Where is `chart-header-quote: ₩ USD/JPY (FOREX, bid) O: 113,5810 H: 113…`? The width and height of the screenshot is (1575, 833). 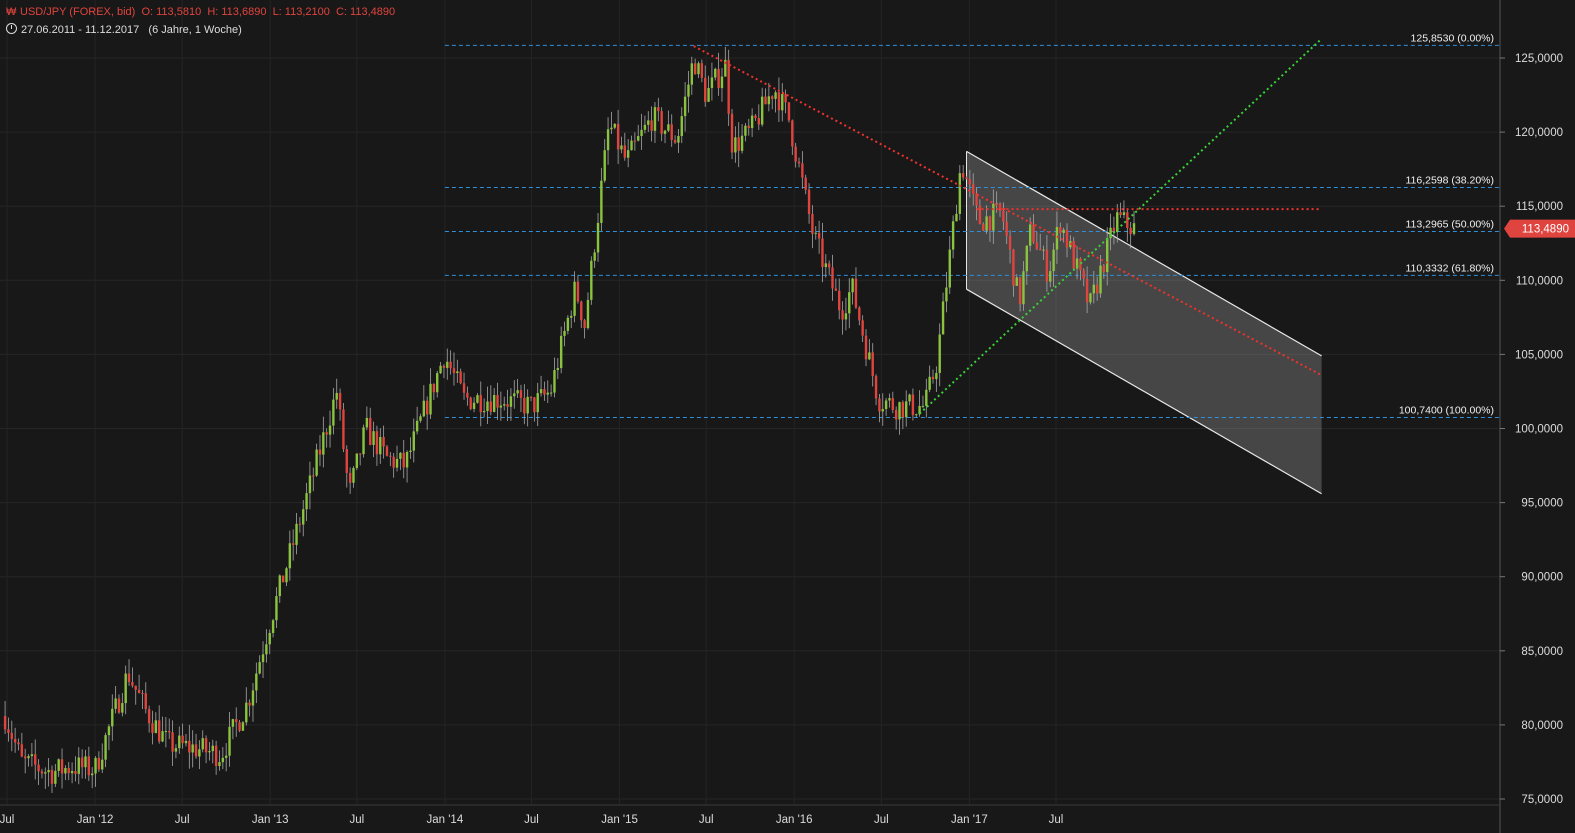
chart-header-quote: ₩ USD/JPY (FOREX, bid) O: 113,5810 H: 113… is located at coordinates (200, 12).